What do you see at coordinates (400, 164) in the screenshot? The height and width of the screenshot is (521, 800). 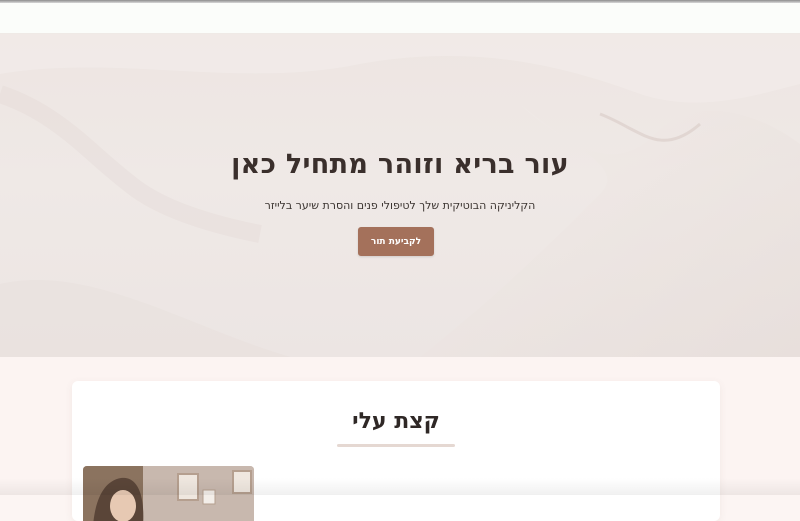 I see `hero-title: עור בריא וזוהר מתחיל כאן` at bounding box center [400, 164].